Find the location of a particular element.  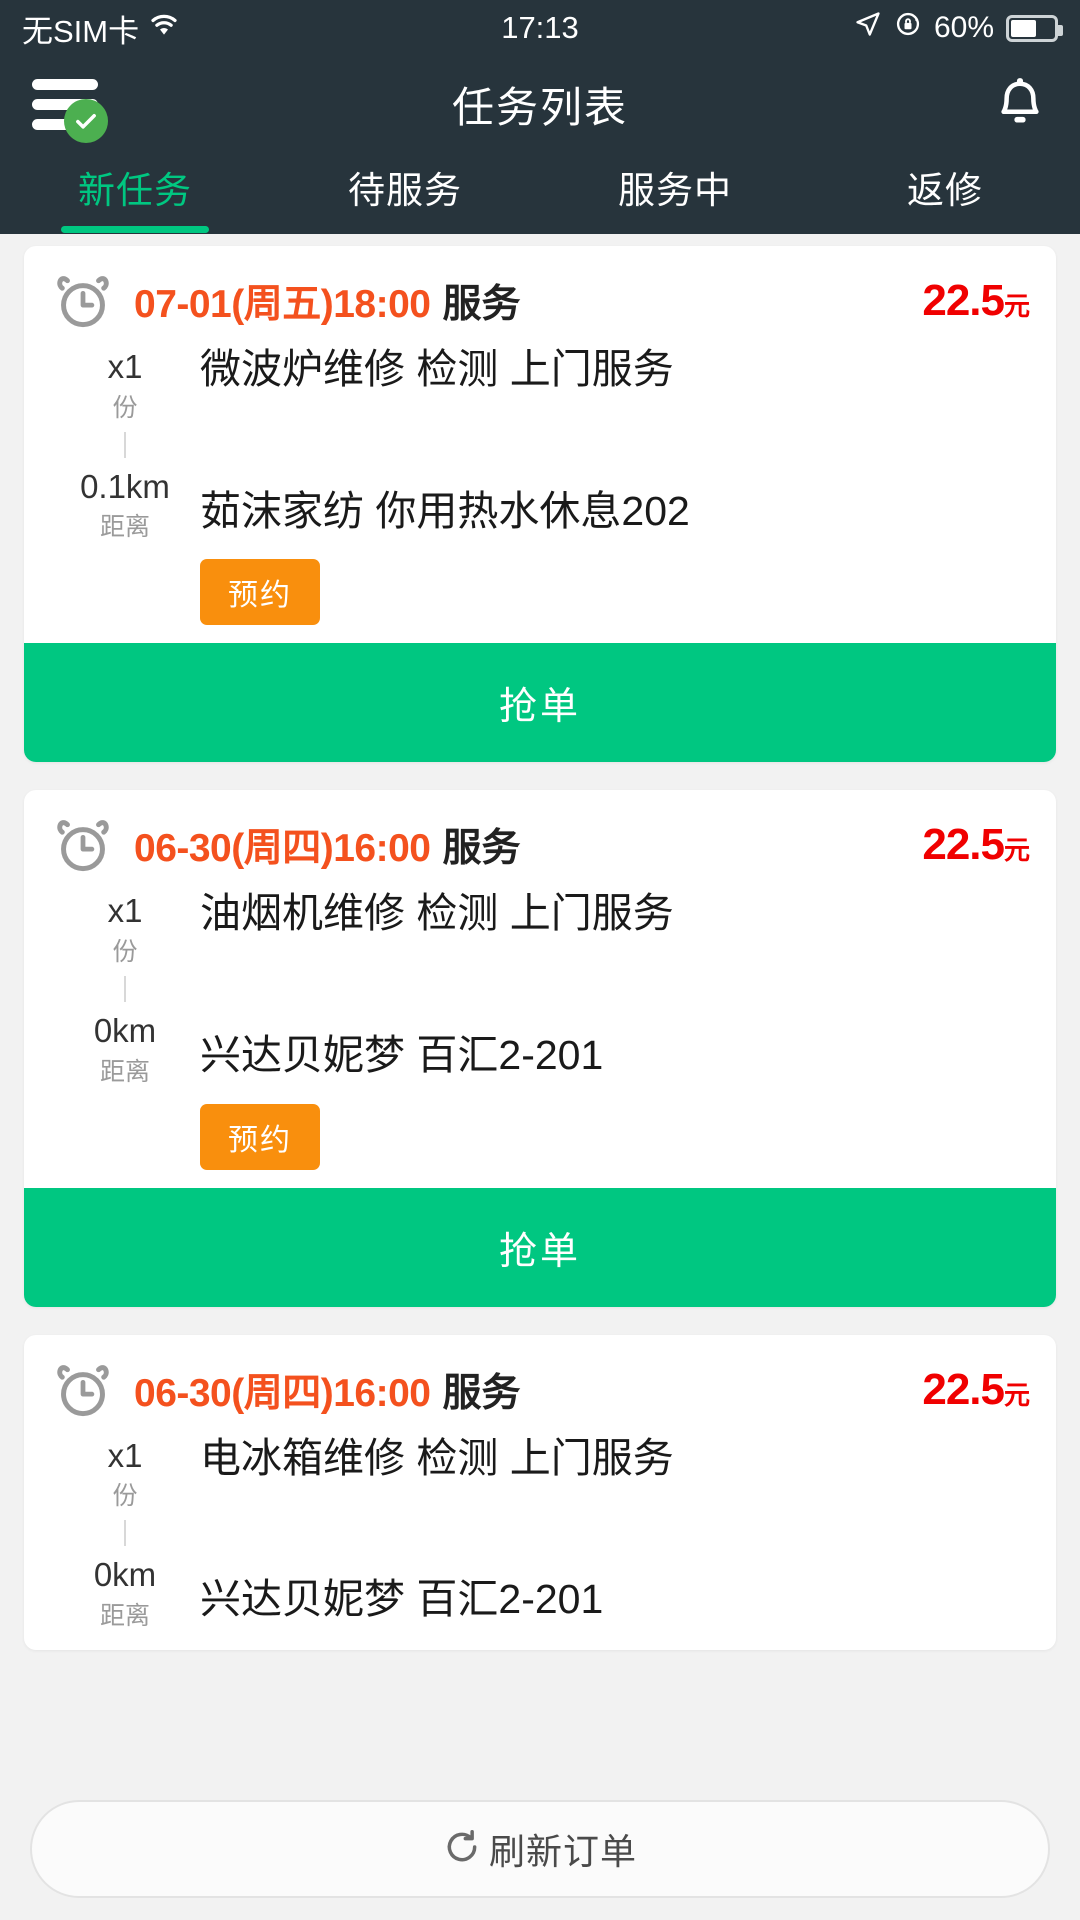

battery-icon is located at coordinates (1034, 28).